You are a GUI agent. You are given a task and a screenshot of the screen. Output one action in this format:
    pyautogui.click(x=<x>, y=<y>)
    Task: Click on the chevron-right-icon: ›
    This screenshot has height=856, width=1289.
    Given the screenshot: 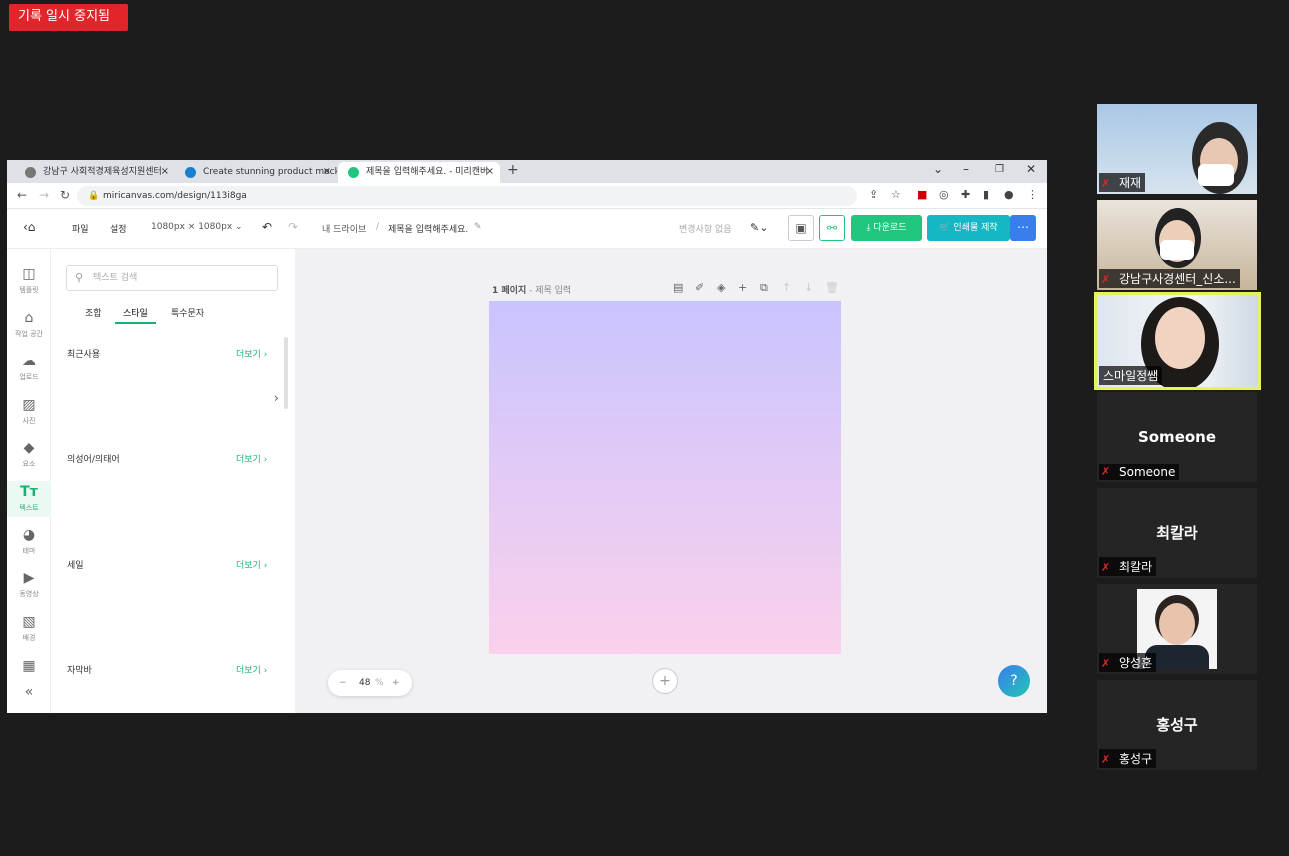 What is the action you would take?
    pyautogui.click(x=276, y=398)
    